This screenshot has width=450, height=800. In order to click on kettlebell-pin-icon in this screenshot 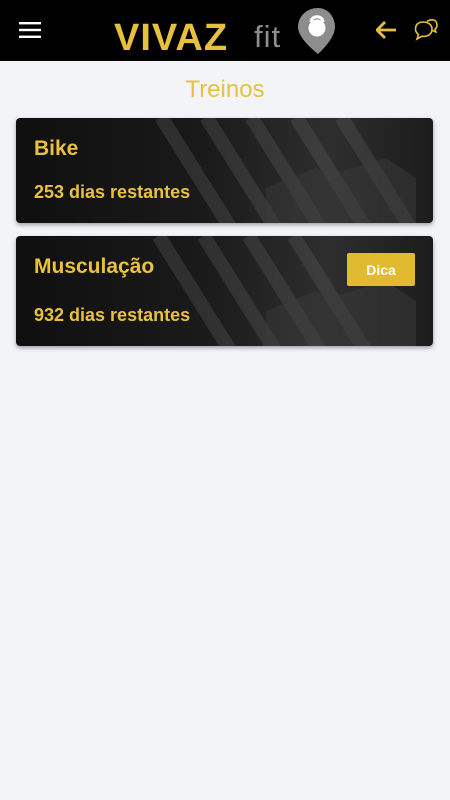, I will do `click(316, 31)`.